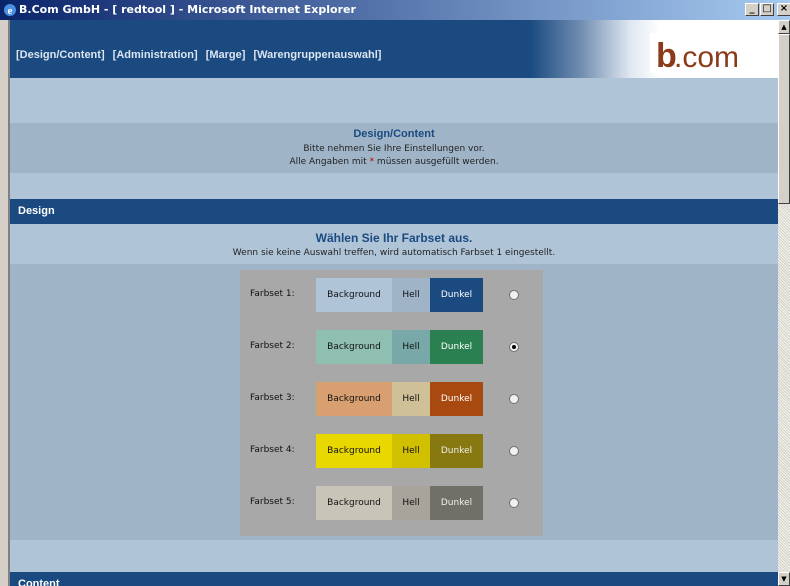 This screenshot has width=790, height=586. I want to click on scrollbar-thumb, so click(784, 119).